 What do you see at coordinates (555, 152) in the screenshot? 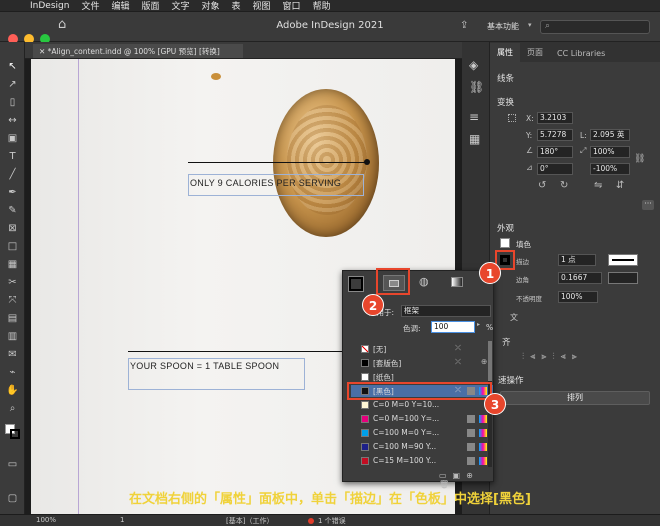
I see `rotation-field: 180°` at bounding box center [555, 152].